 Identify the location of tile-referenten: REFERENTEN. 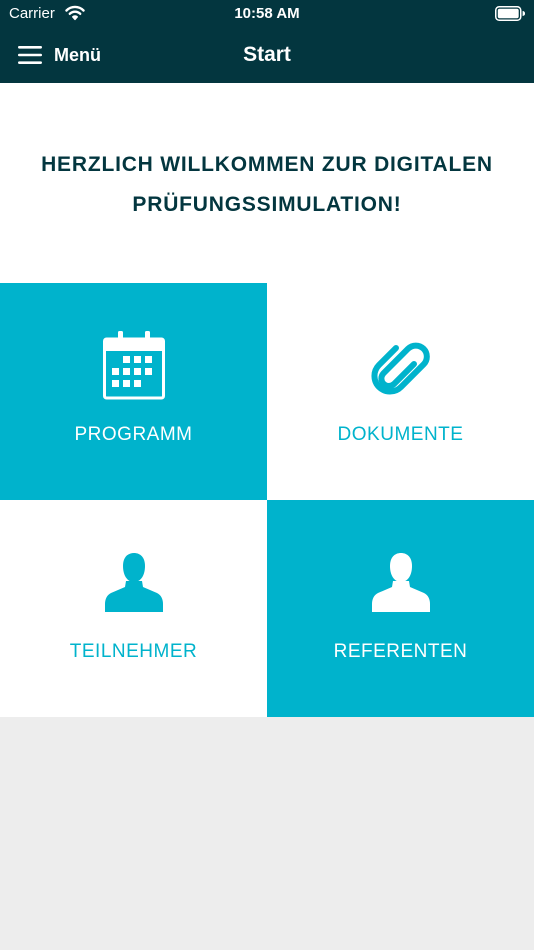
(400, 608).